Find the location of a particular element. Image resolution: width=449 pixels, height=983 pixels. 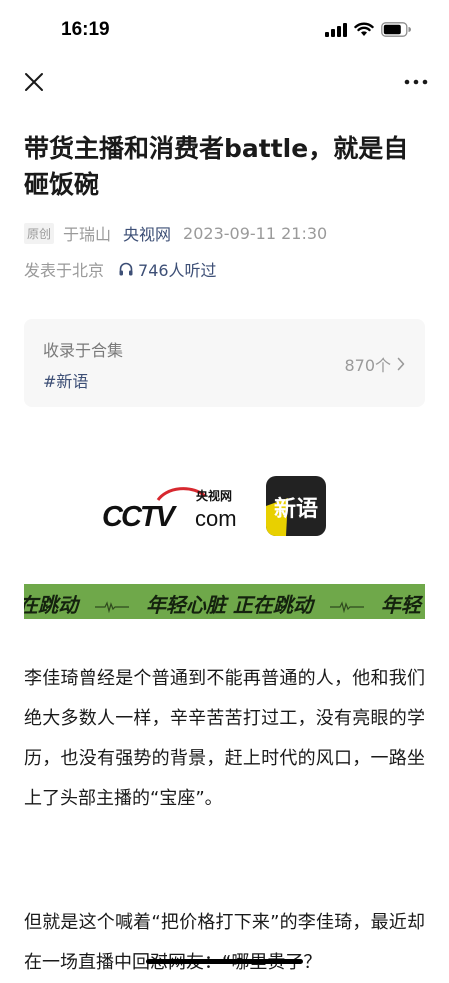

slogan-banner: 在跳动 年轻心脏 正在跳动 年轻 is located at coordinates (224, 601).